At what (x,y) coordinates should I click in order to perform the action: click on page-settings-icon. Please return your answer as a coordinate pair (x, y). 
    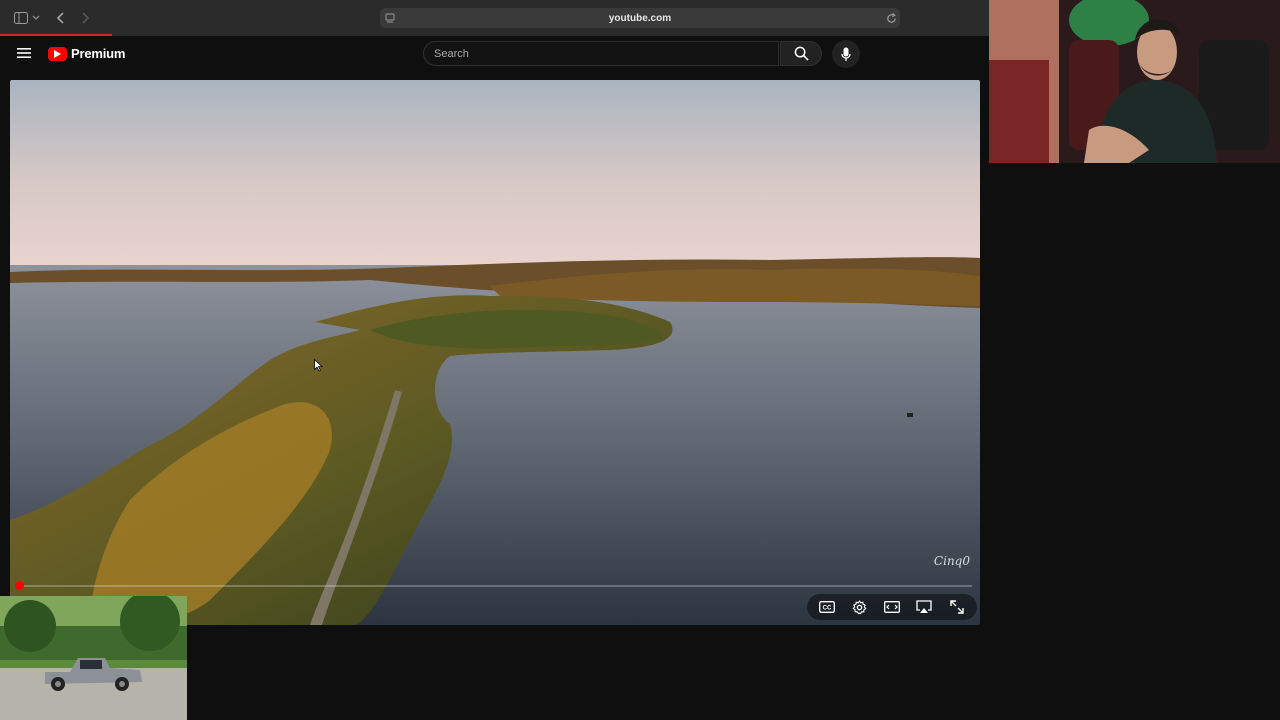
    Looking at the image, I should click on (390, 18).